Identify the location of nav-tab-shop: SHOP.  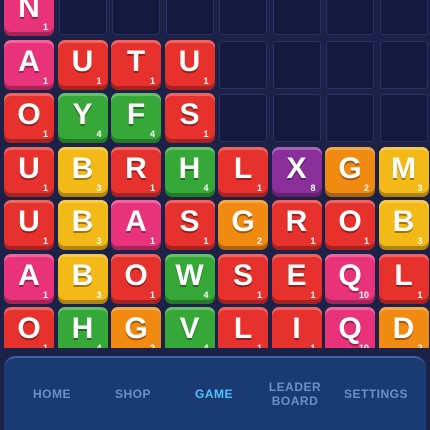
(133, 394).